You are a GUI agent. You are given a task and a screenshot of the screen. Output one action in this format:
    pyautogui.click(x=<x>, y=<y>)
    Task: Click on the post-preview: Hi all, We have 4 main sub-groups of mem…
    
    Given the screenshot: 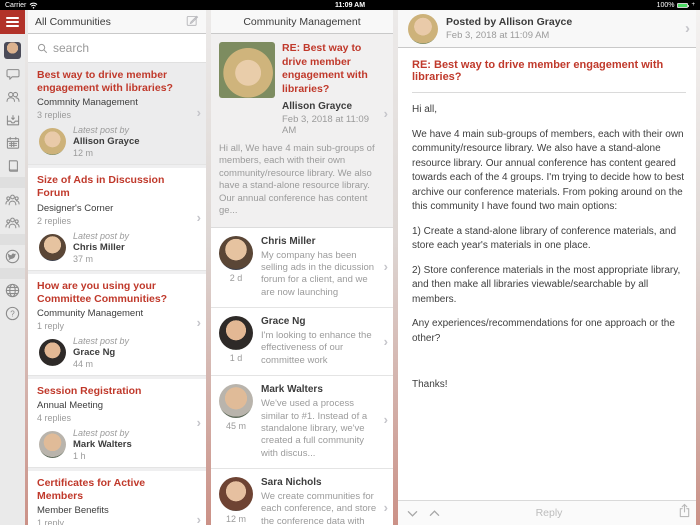 What is the action you would take?
    pyautogui.click(x=297, y=179)
    